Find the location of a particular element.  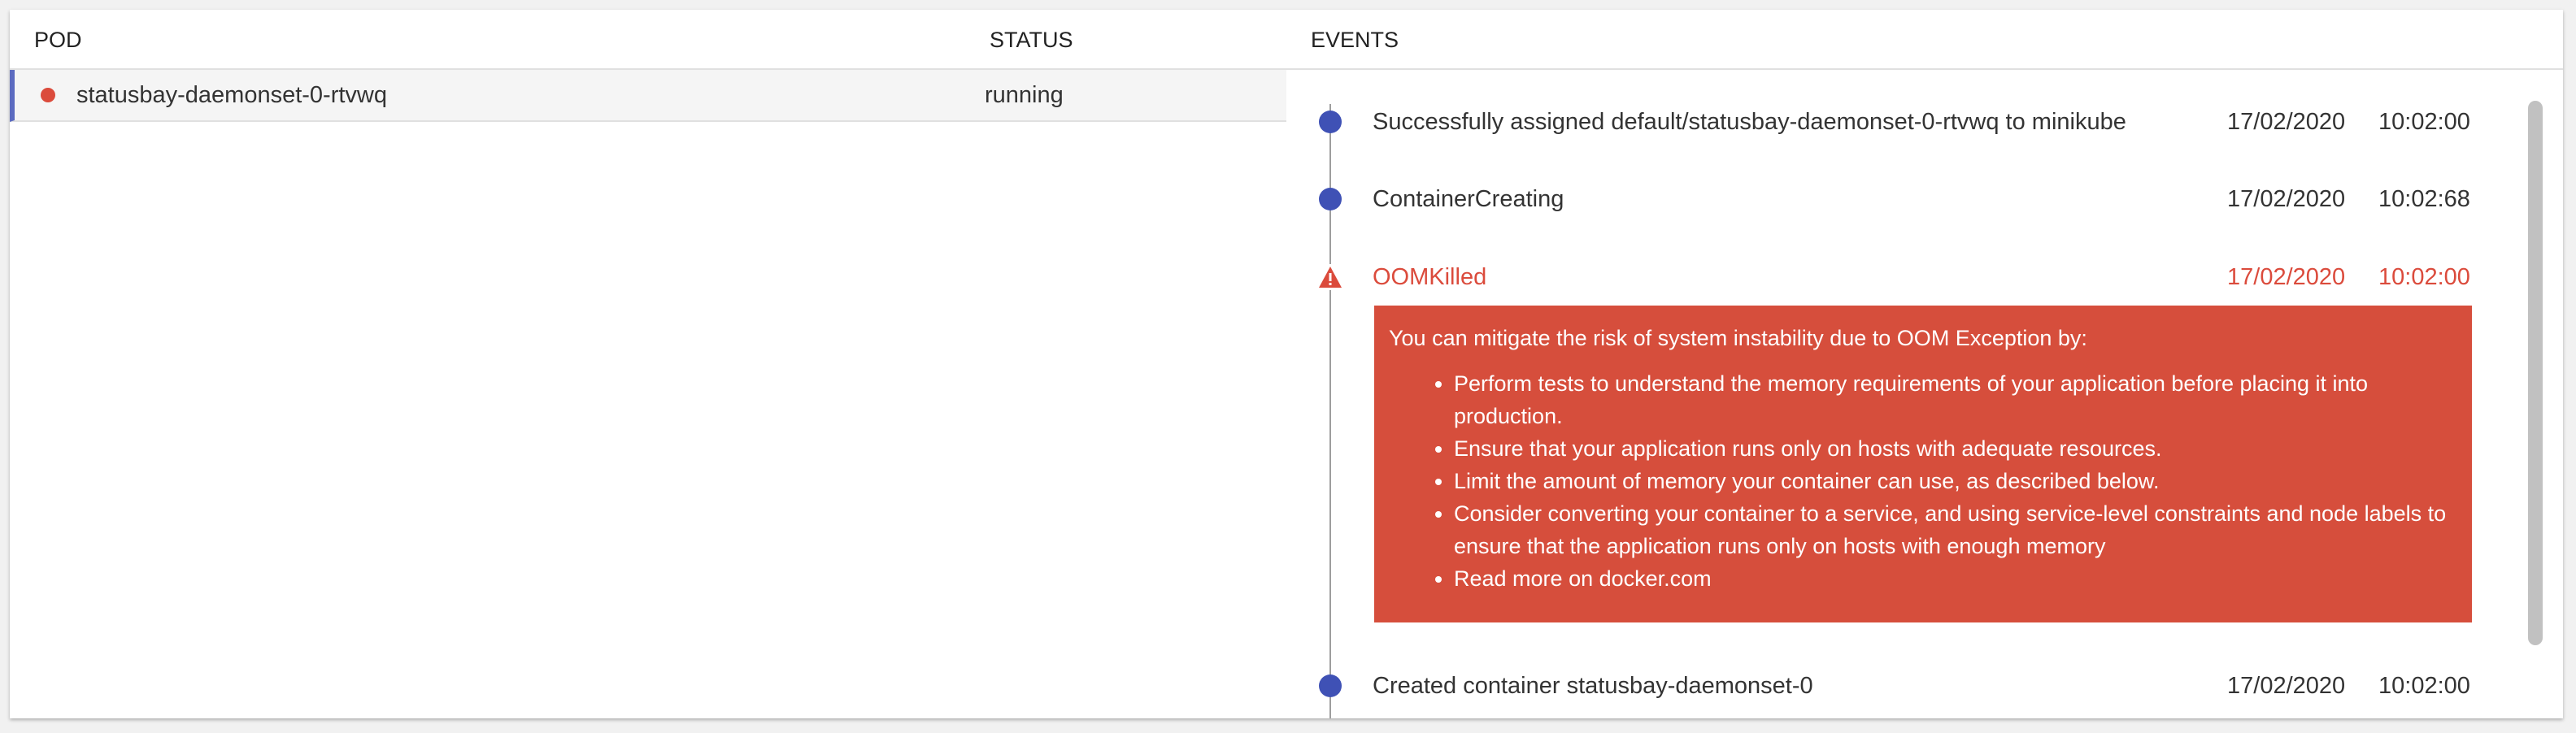

pod-name: statusbay-daemonset-0-rtvwq is located at coordinates (232, 95).